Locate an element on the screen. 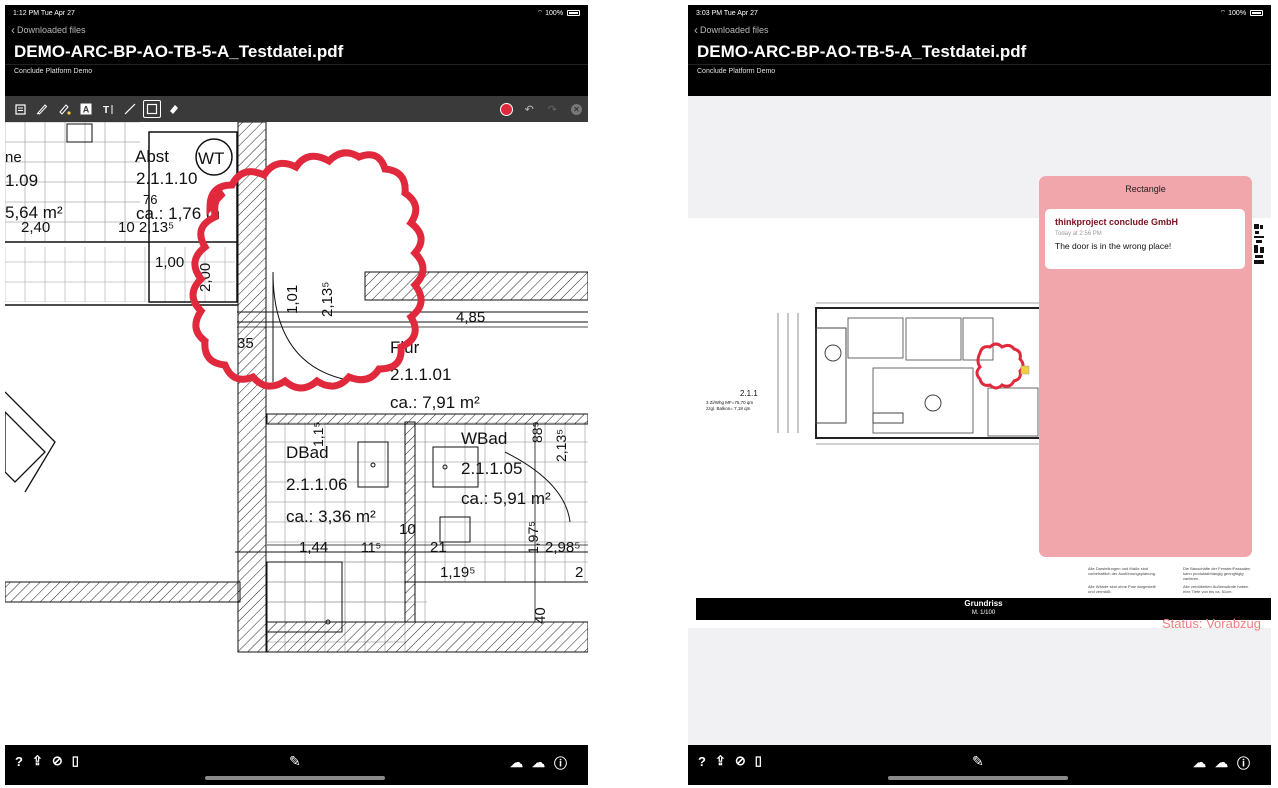  status-time: 3:03 PM Tue Apr 27 is located at coordinates (727, 13).